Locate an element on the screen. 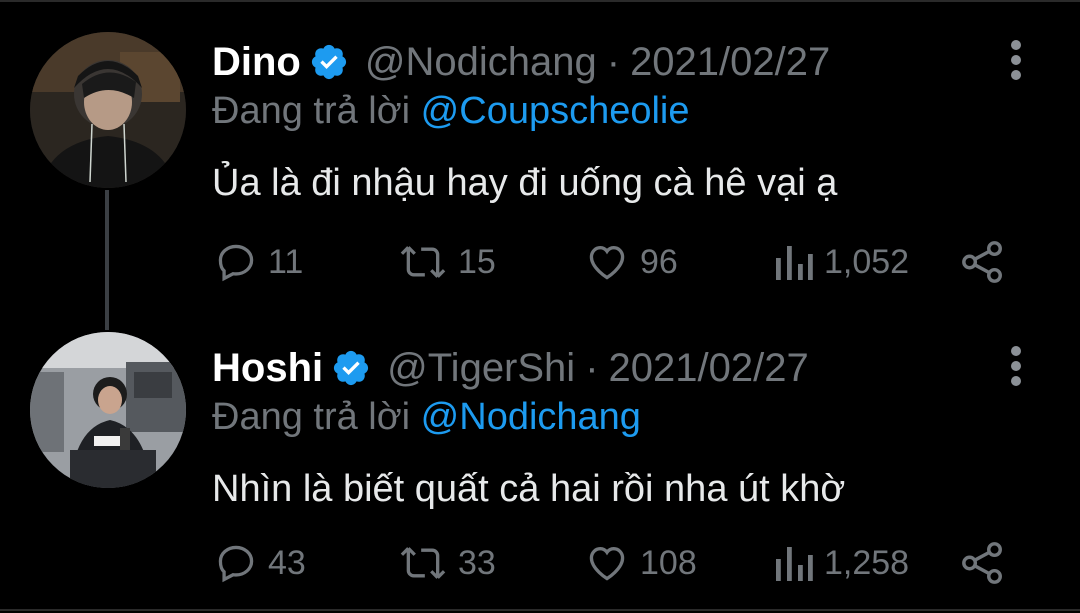 The height and width of the screenshot is (613, 1080). tweet-actions: 43 33 108 1,258 is located at coordinates (617, 563).